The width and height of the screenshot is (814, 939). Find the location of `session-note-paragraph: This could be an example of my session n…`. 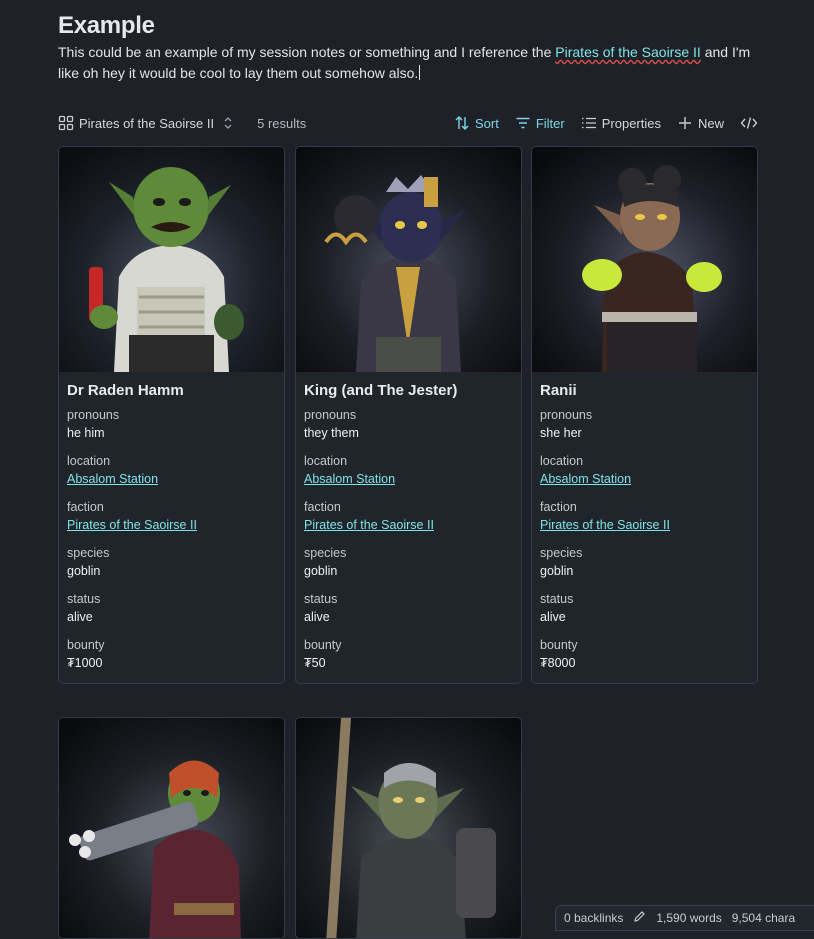

session-note-paragraph: This could be an example of my session n… is located at coordinates (408, 63).